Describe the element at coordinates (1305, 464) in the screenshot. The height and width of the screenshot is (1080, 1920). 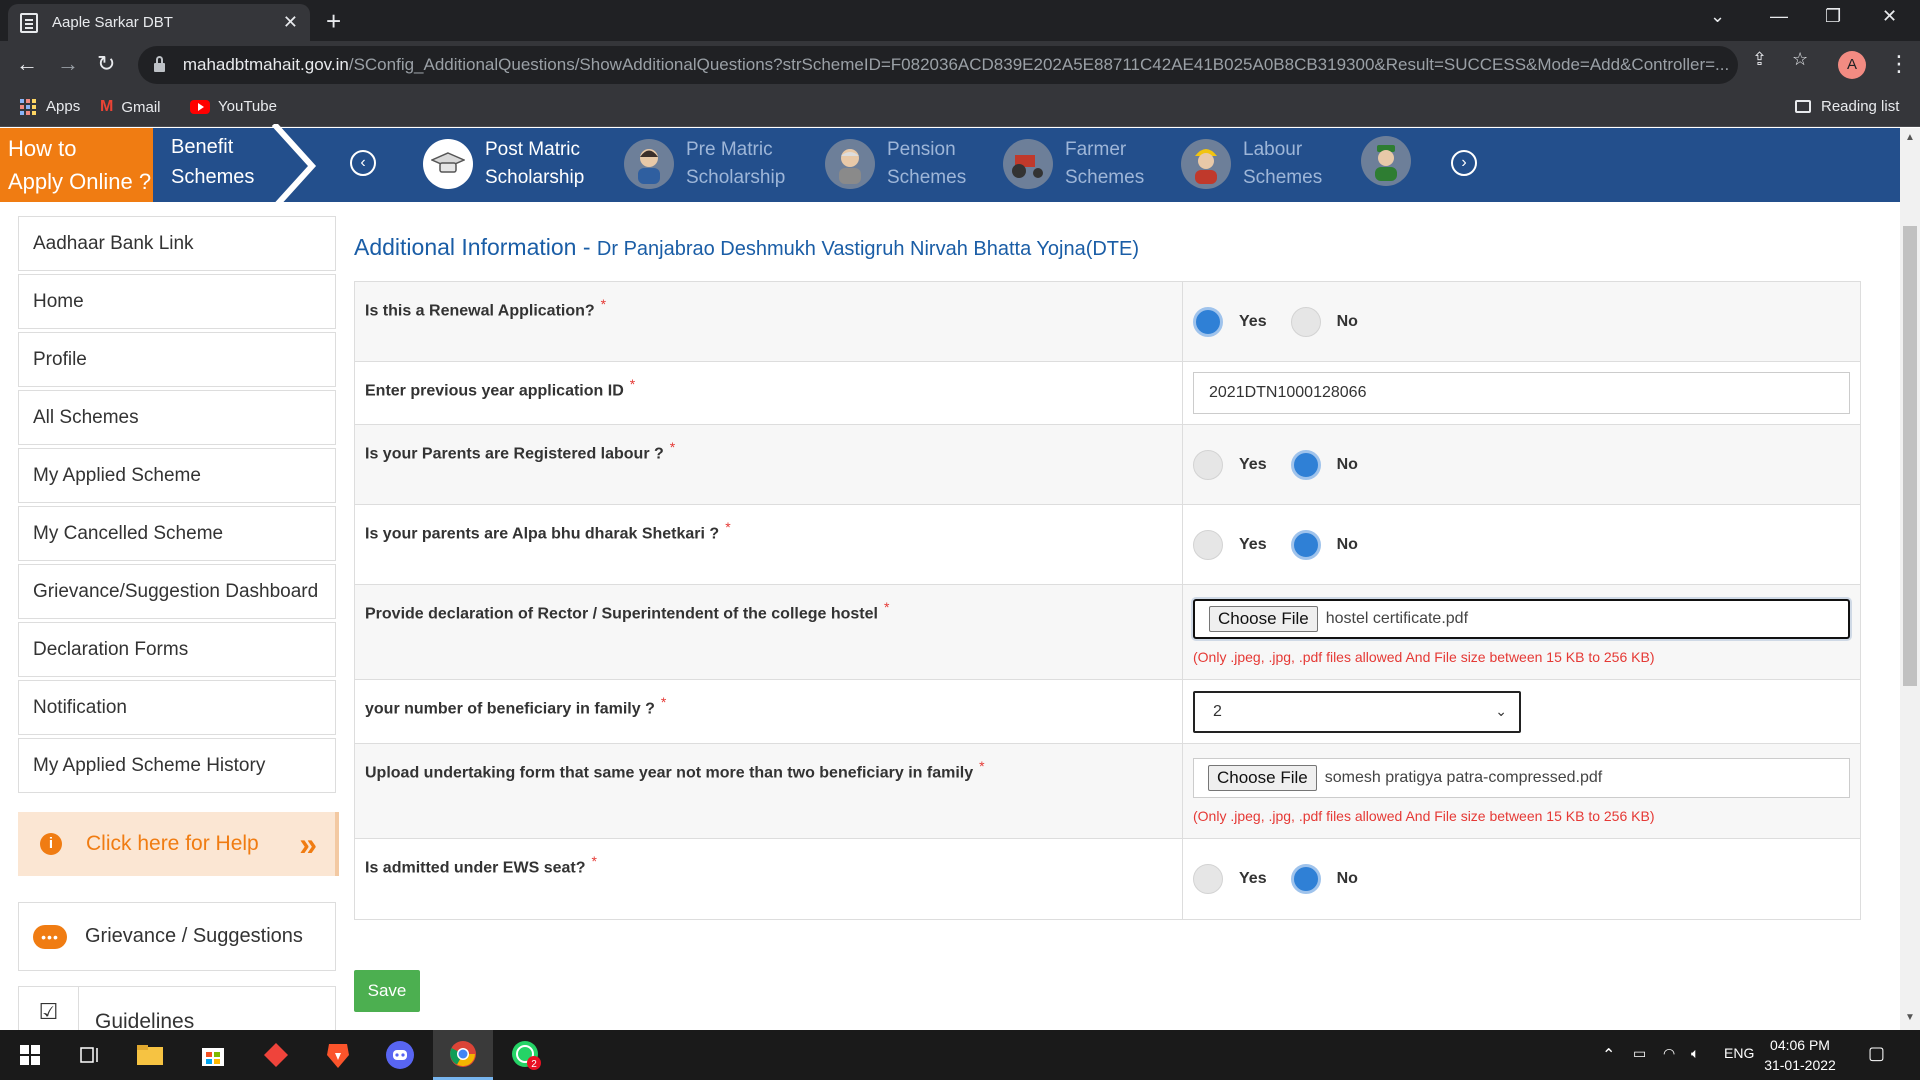
I see `labour-no-radio` at that location.